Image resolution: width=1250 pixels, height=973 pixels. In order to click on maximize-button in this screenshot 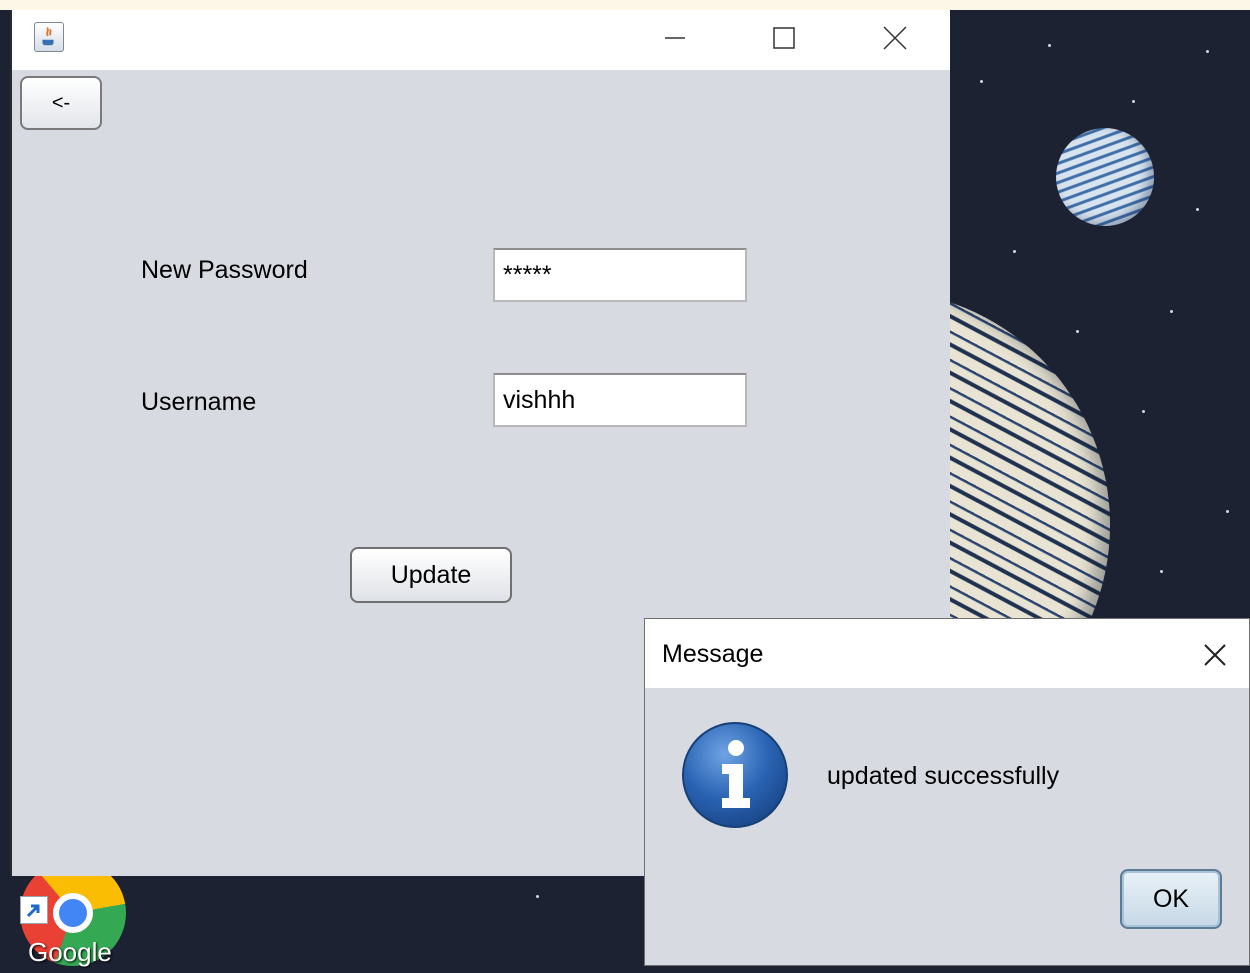, I will do `click(785, 38)`.